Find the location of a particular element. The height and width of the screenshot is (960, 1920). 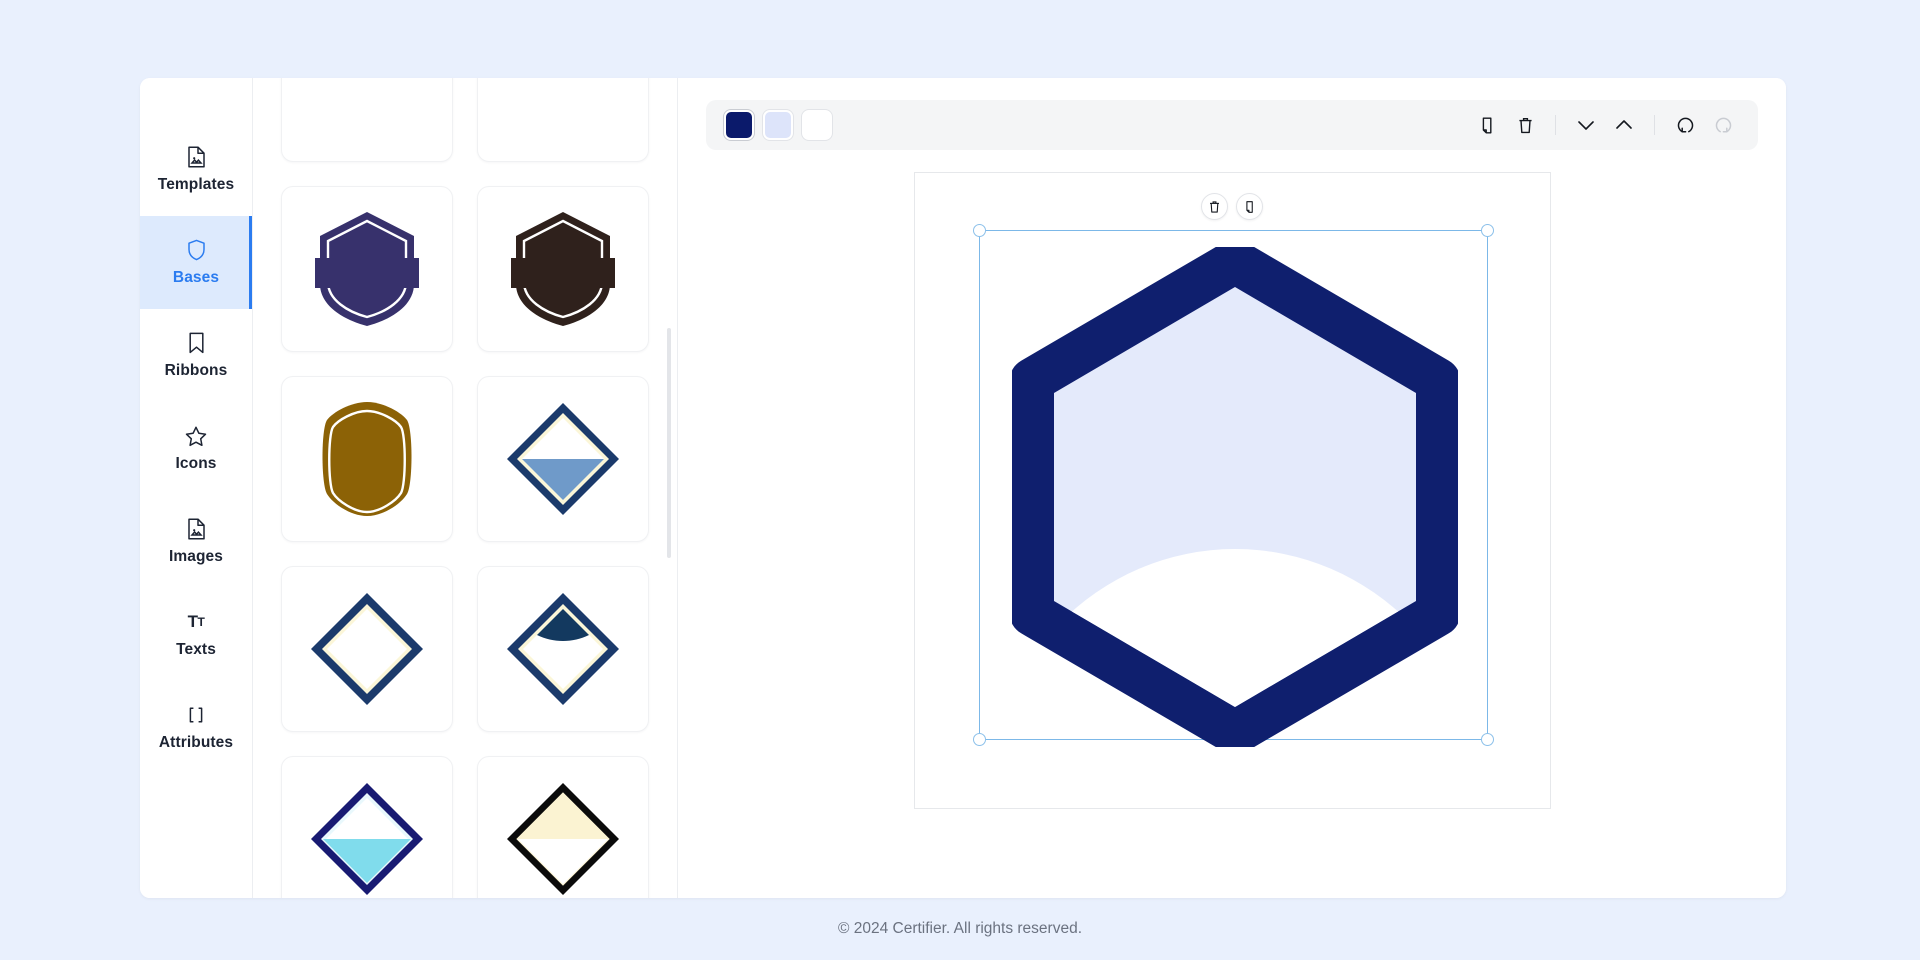

sidebar-item-label: Icons is located at coordinates (196, 464).